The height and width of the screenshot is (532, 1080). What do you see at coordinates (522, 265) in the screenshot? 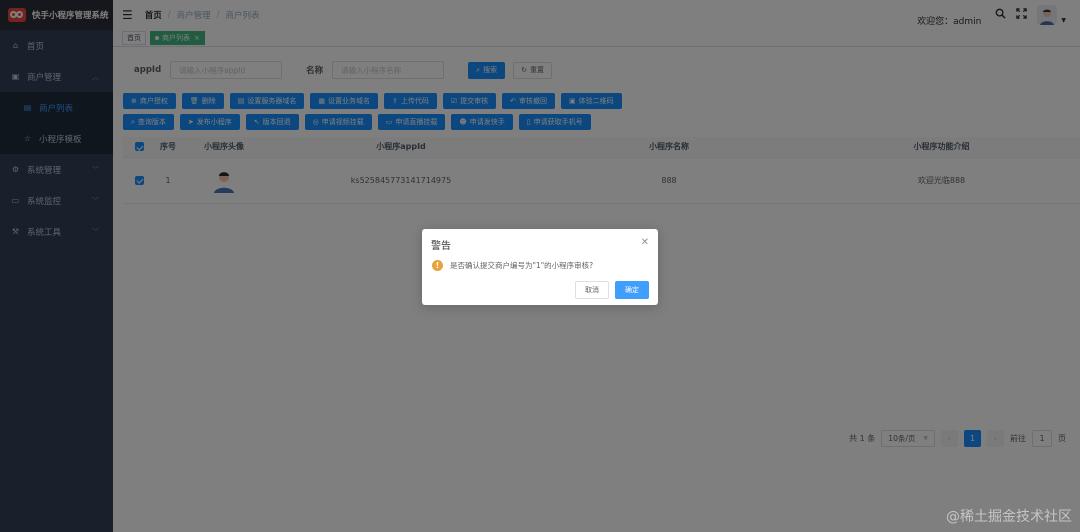
I see `dialog-message: 是否确认提交商户编号为"1"的小程序审核?` at bounding box center [522, 265].